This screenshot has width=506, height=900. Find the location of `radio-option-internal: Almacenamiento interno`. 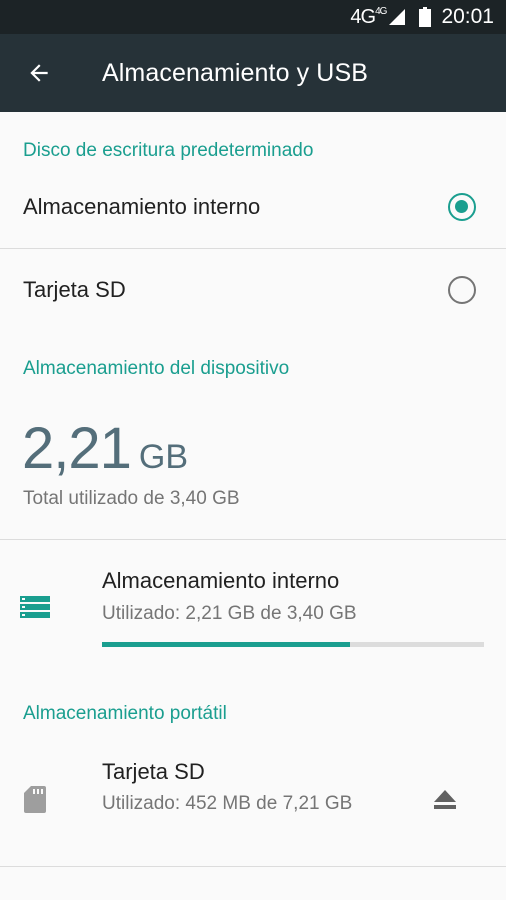

radio-option-internal: Almacenamiento interno is located at coordinates (253, 207).